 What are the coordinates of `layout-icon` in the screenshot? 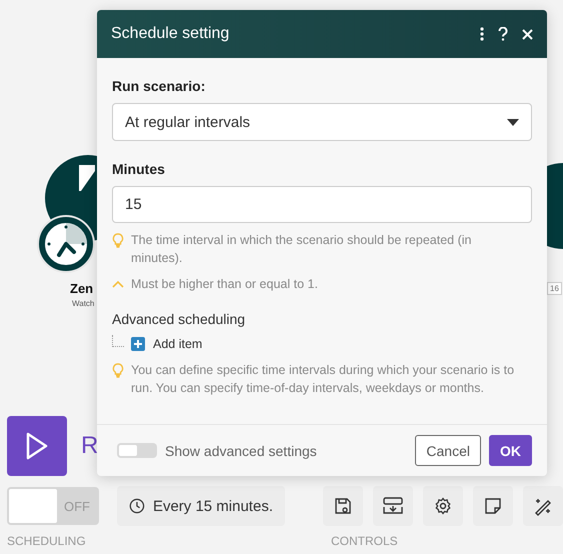 It's located at (393, 506).